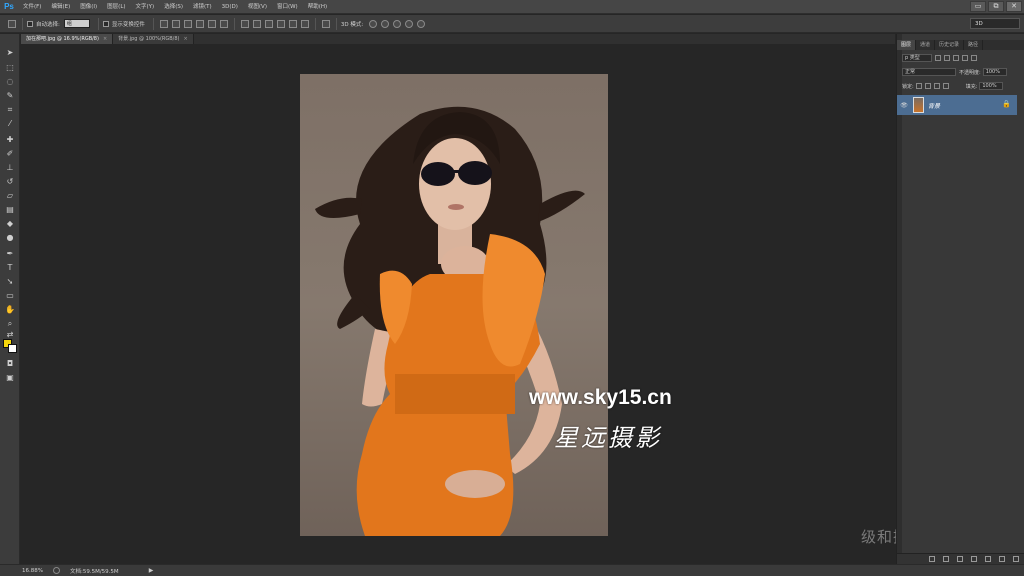  What do you see at coordinates (105, 23) in the screenshot?
I see `show-transform-checkbox` at bounding box center [105, 23].